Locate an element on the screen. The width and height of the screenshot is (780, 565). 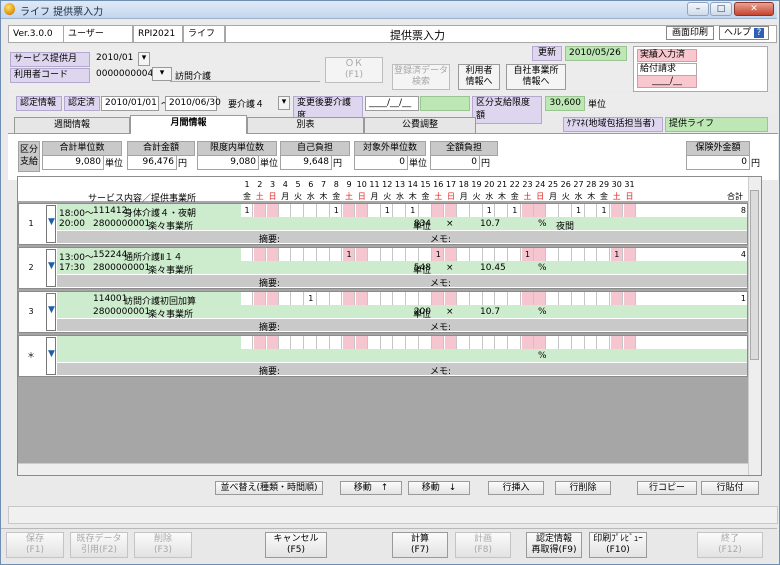
registered-search-button: 登録済データ 検索 is located at coordinates (421, 77).